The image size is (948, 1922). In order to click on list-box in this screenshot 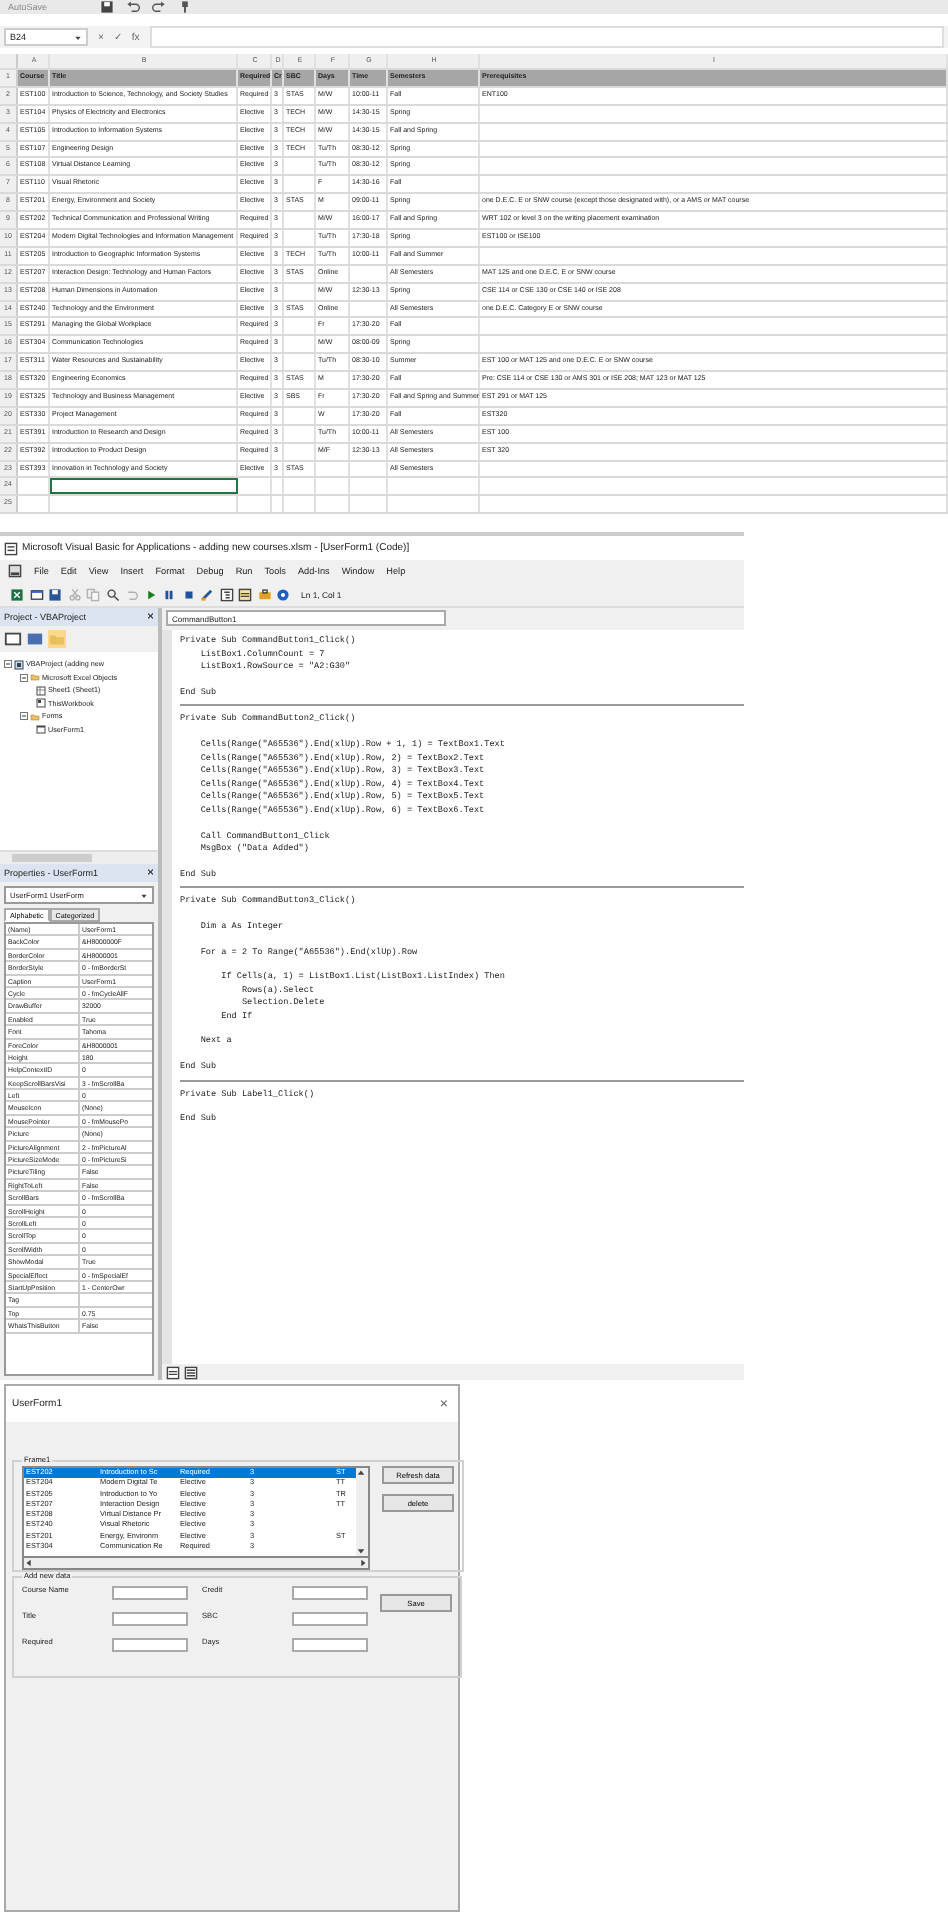, I will do `click(196, 1512)`.